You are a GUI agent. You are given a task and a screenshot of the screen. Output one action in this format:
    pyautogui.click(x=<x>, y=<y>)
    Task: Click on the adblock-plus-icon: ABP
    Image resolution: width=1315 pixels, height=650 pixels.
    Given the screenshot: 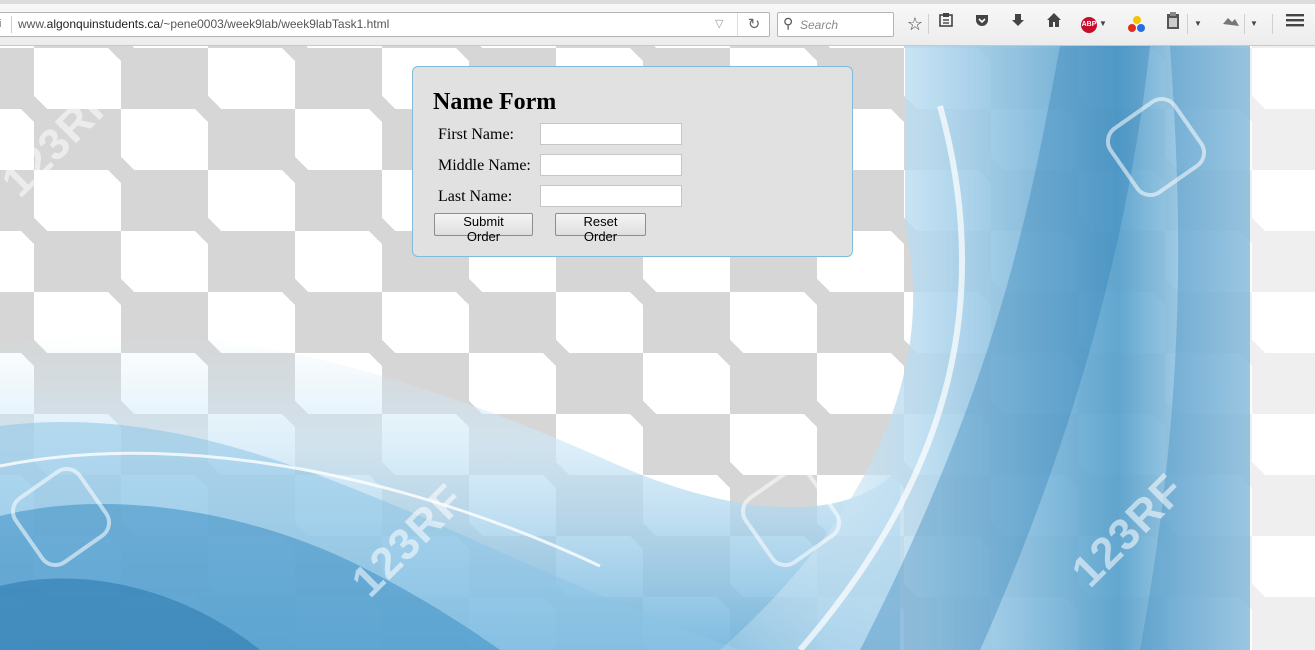 What is the action you would take?
    pyautogui.click(x=1089, y=25)
    